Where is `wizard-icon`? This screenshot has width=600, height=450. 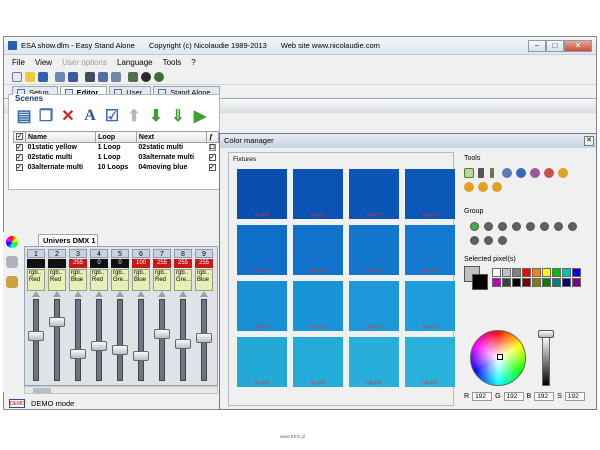 wizard-icon is located at coordinates (60, 76).